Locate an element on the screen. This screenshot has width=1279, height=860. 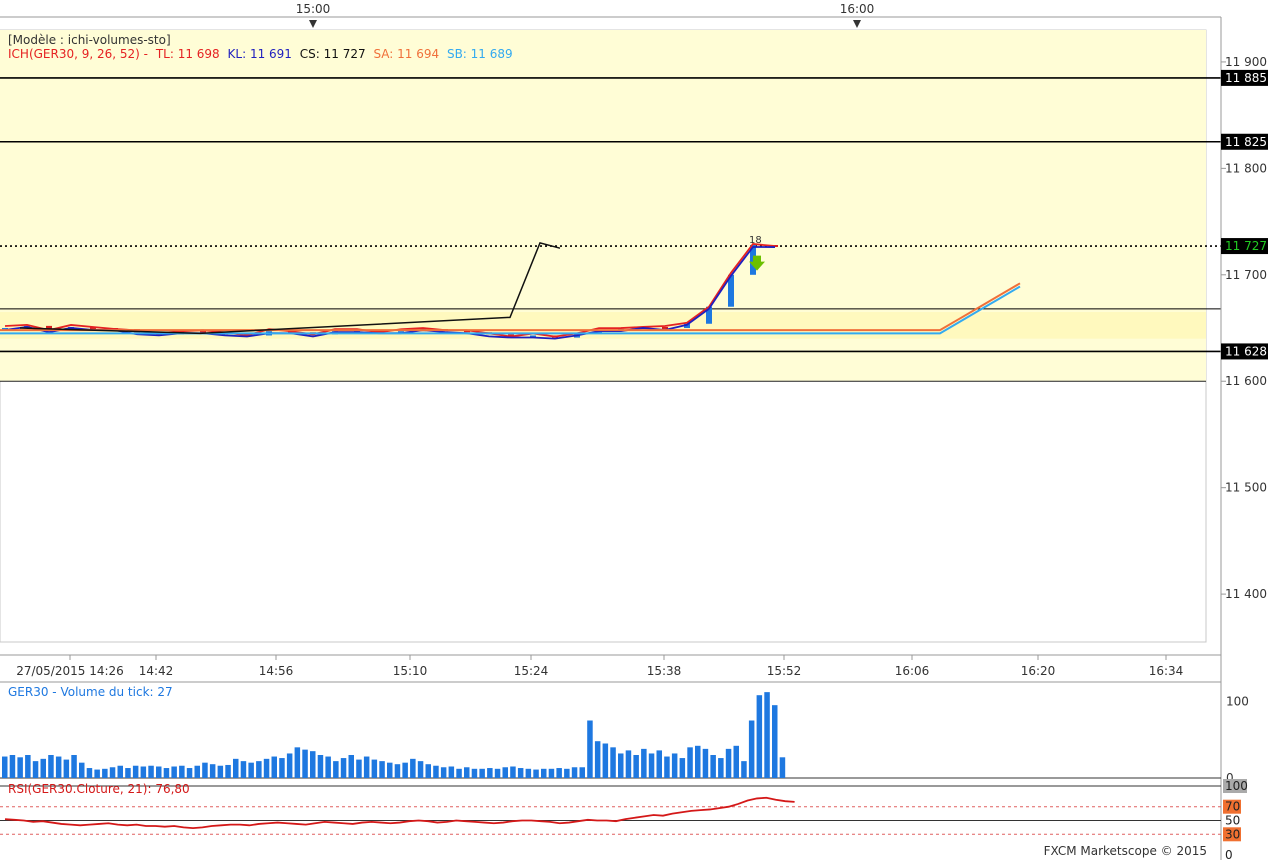
time-header: 15:00 16:00 is located at coordinates (610, 15).